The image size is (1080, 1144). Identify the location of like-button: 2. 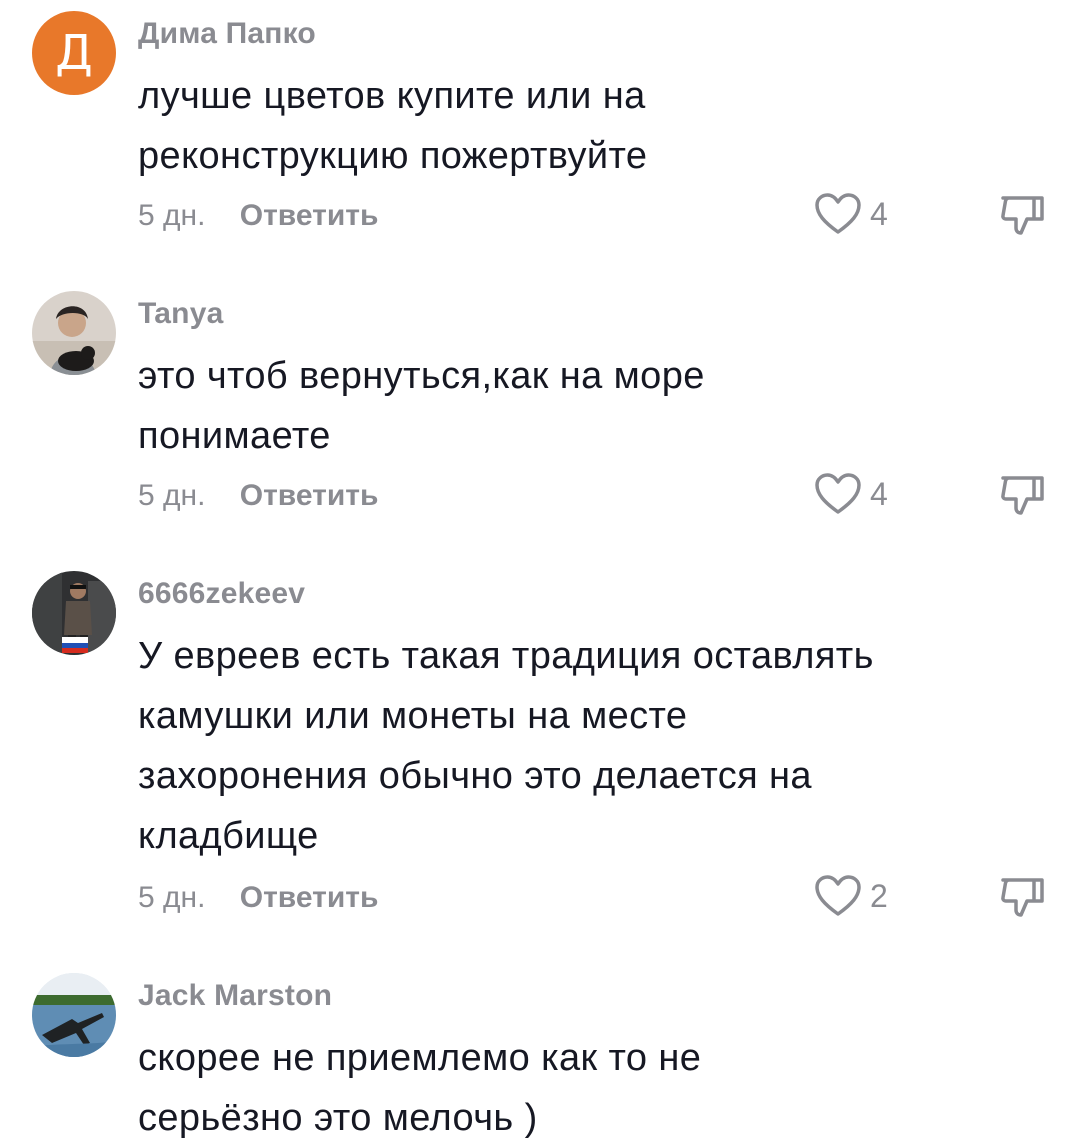
(851, 896).